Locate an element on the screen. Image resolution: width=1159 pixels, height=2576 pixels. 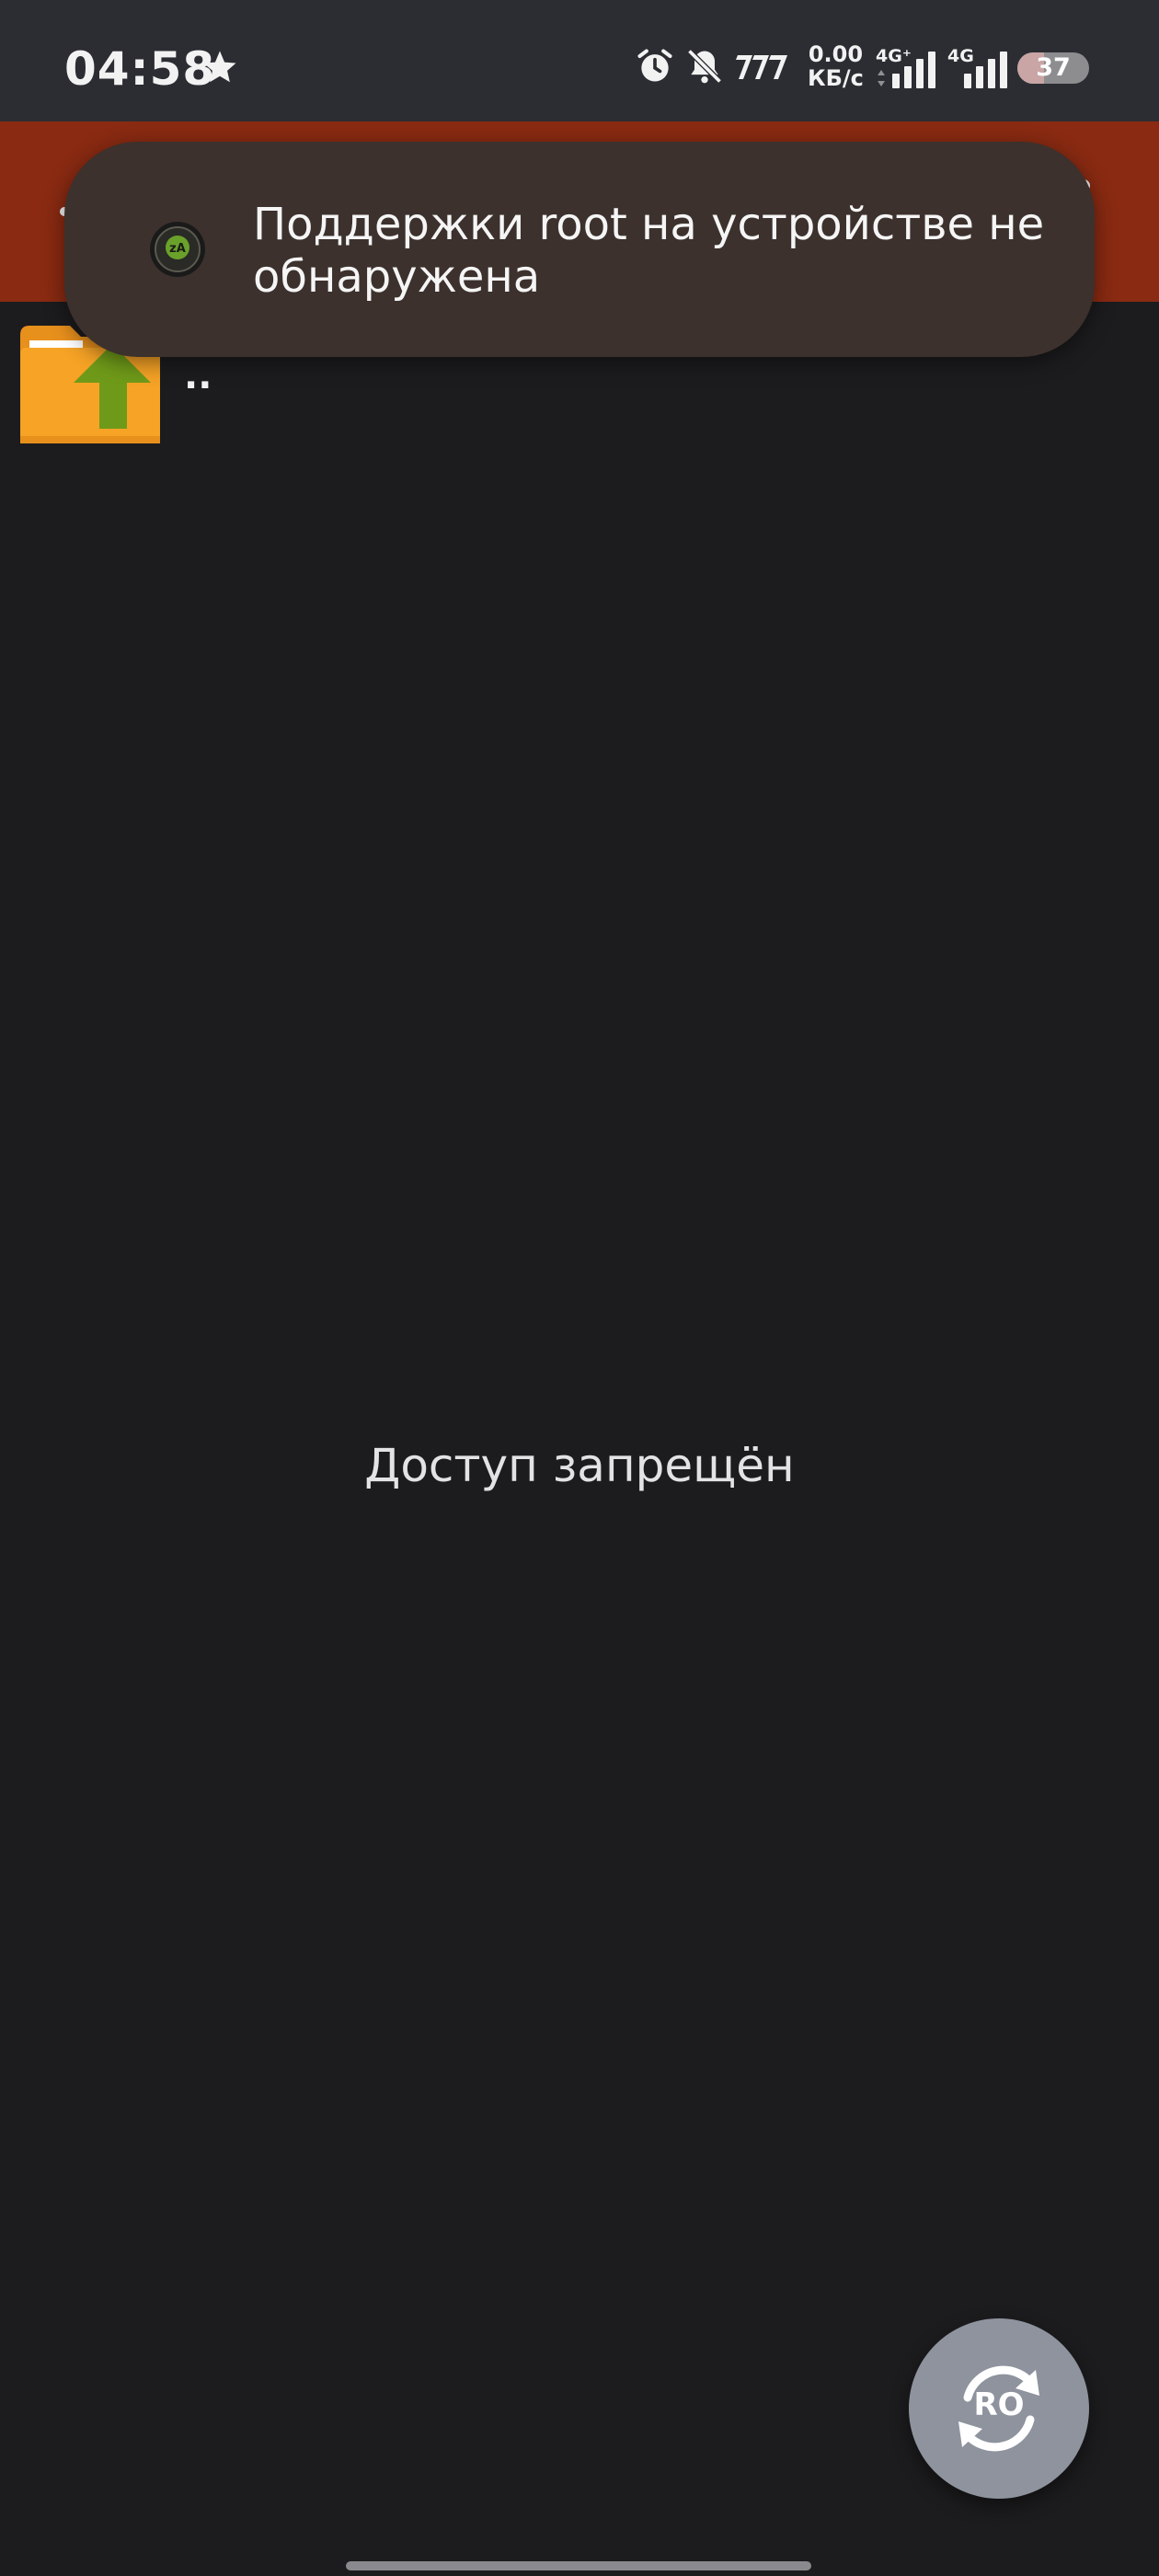
star-icon is located at coordinates (219, 67).